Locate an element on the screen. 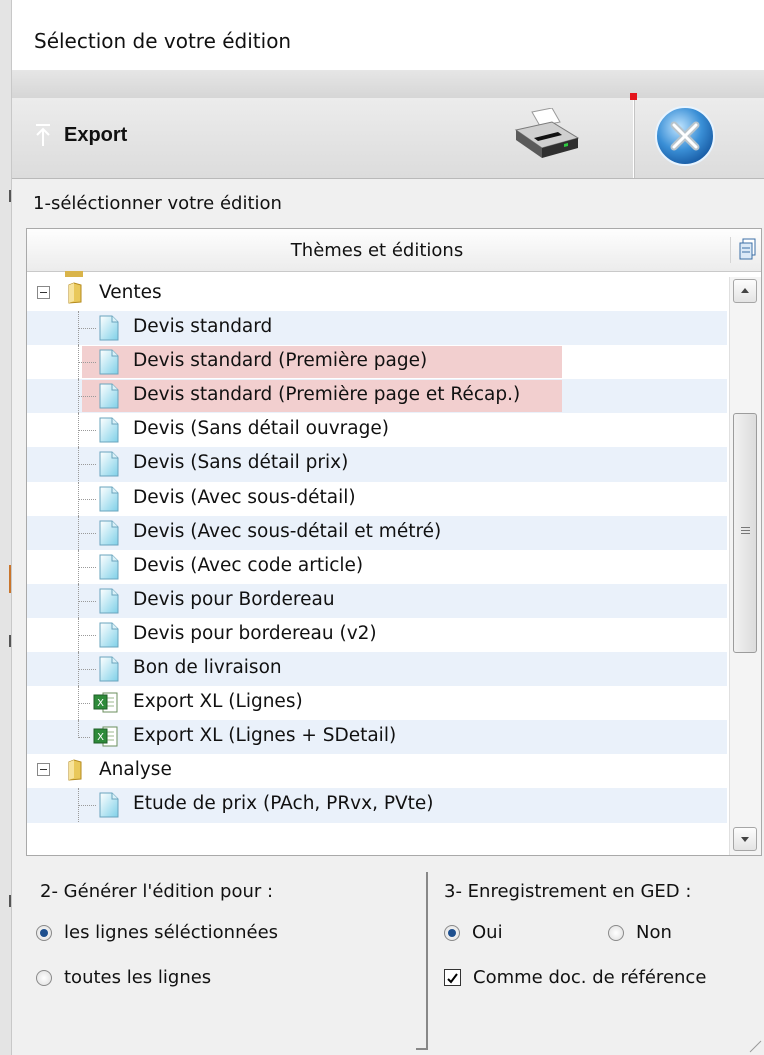 Image resolution: width=764 pixels, height=1055 pixels. vertical-scrollbar is located at coordinates (745, 566).